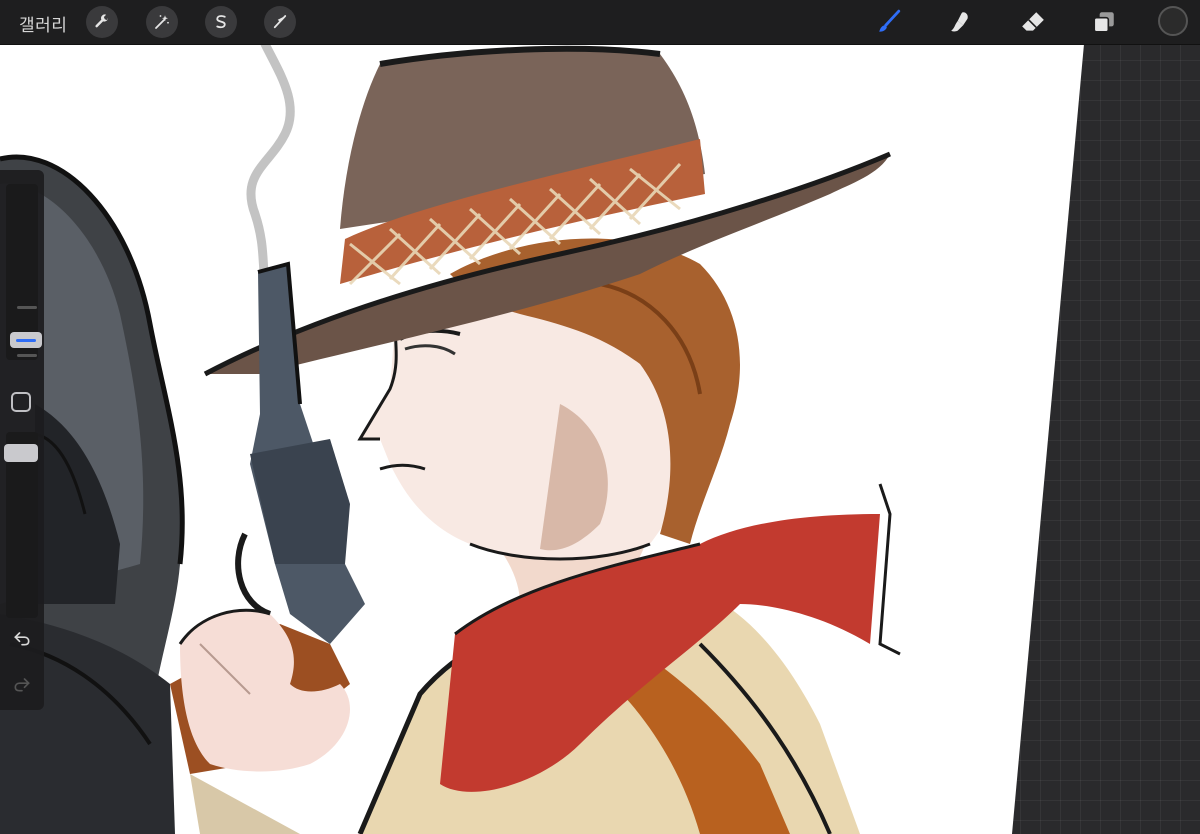 The width and height of the screenshot is (1200, 834). I want to click on eraser-tool-button, so click(1033, 22).